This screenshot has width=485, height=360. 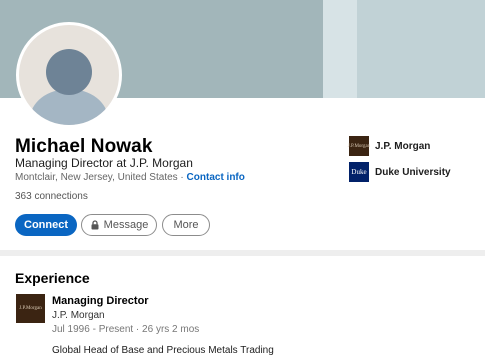 I want to click on education-name: Duke University, so click(x=413, y=172).